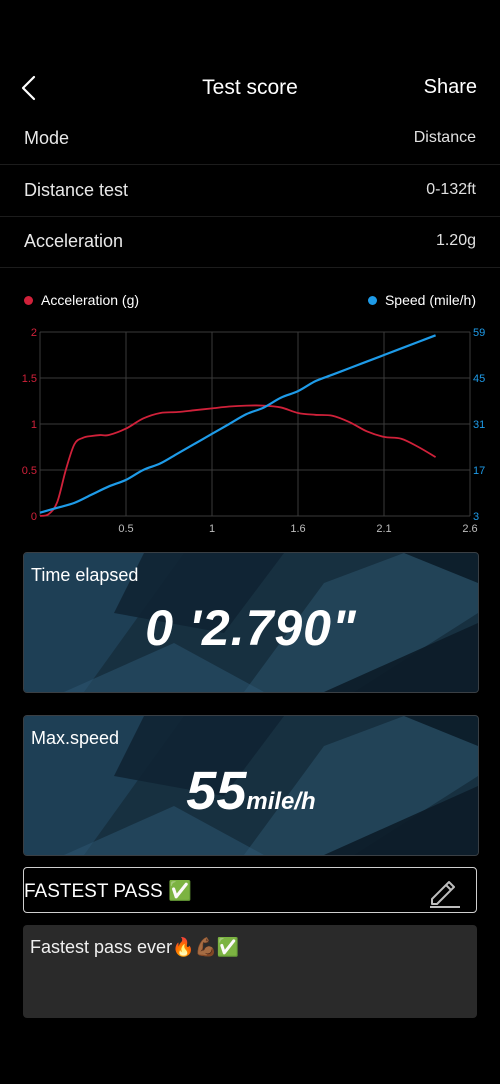  What do you see at coordinates (250, 88) in the screenshot?
I see `header: Test score Share` at bounding box center [250, 88].